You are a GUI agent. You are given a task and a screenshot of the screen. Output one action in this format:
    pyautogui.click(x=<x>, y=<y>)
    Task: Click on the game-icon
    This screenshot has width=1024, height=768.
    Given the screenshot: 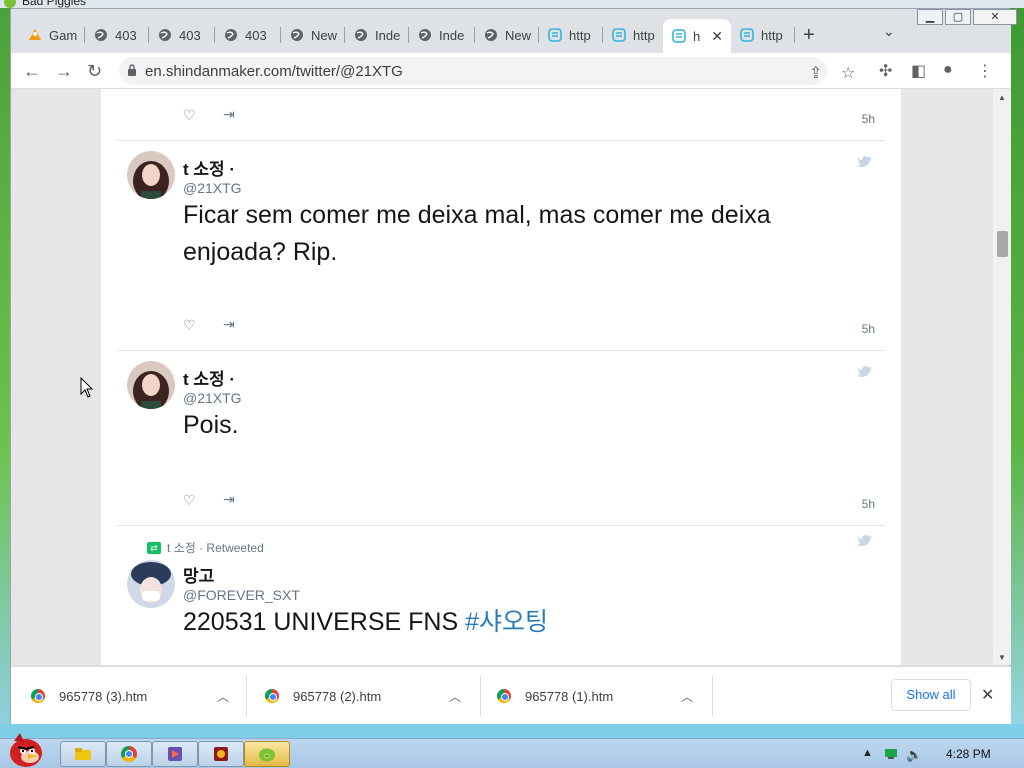 What is the action you would take?
    pyautogui.click(x=221, y=754)
    